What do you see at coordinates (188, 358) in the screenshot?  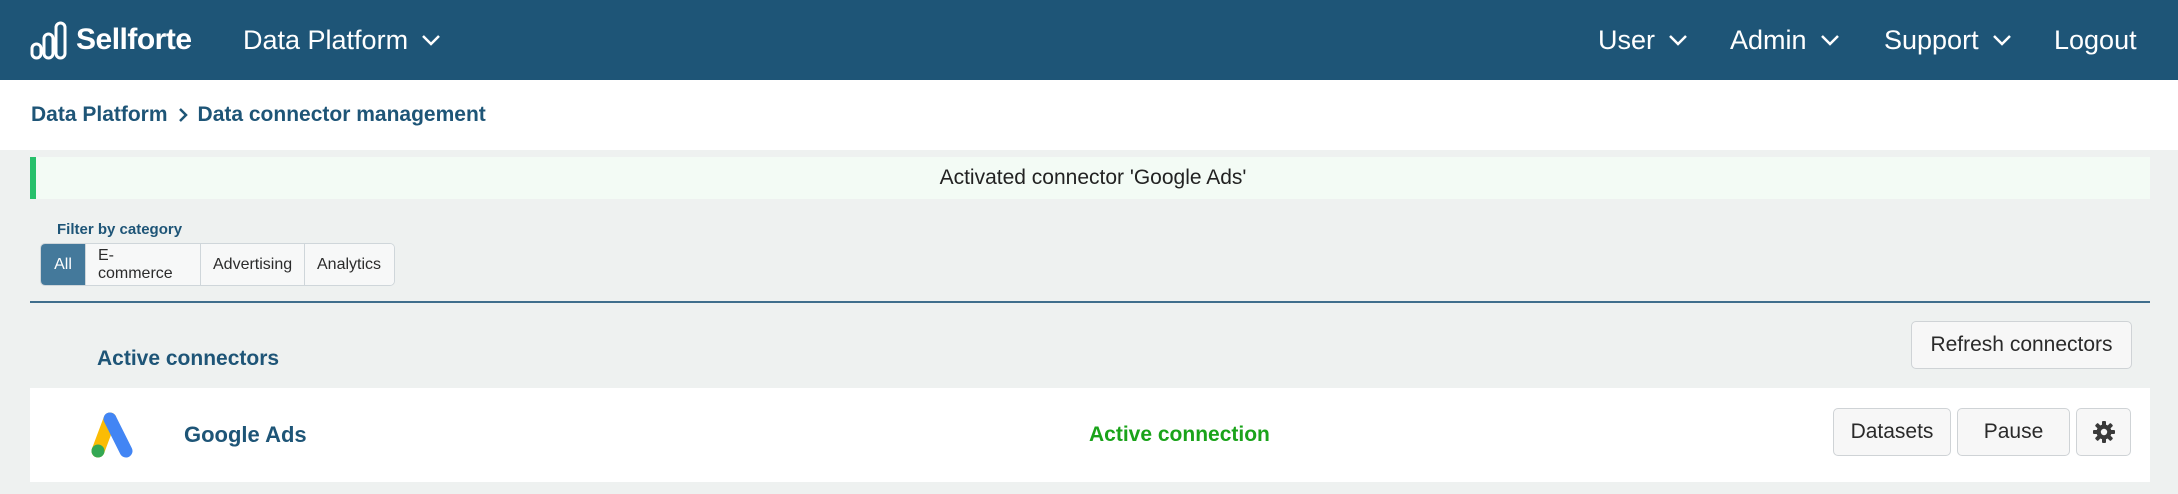 I see `section-title: Active connectors` at bounding box center [188, 358].